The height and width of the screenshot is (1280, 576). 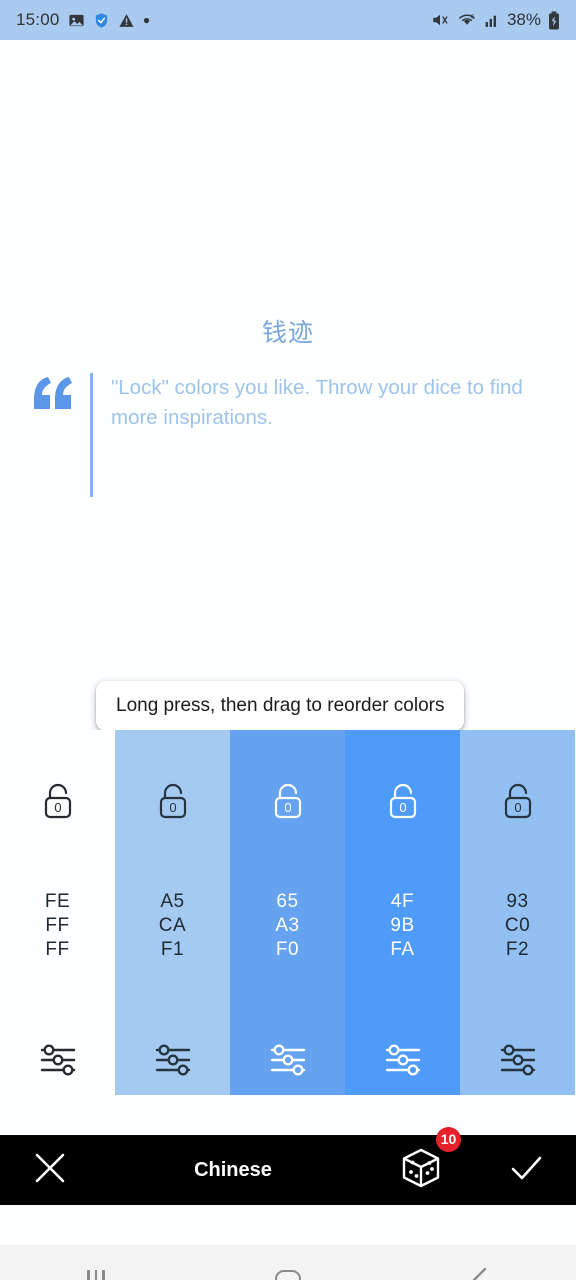 I want to click on palette-name: Chinese, so click(x=233, y=1169).